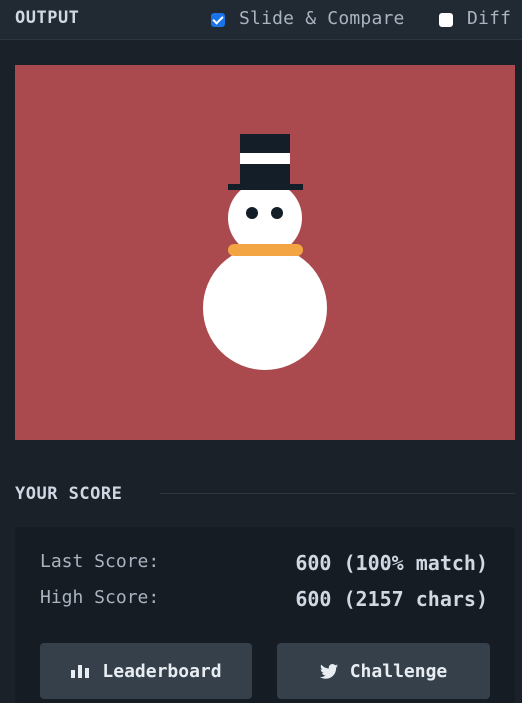 Image resolution: width=522 pixels, height=703 pixels. What do you see at coordinates (265, 218) in the screenshot?
I see `snowman-head` at bounding box center [265, 218].